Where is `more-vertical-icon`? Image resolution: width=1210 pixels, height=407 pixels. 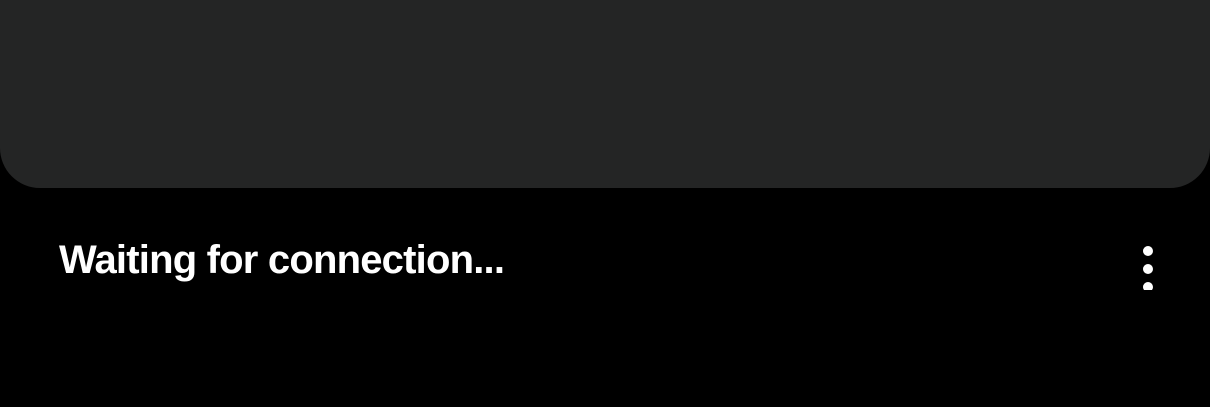 more-vertical-icon is located at coordinates (1148, 268).